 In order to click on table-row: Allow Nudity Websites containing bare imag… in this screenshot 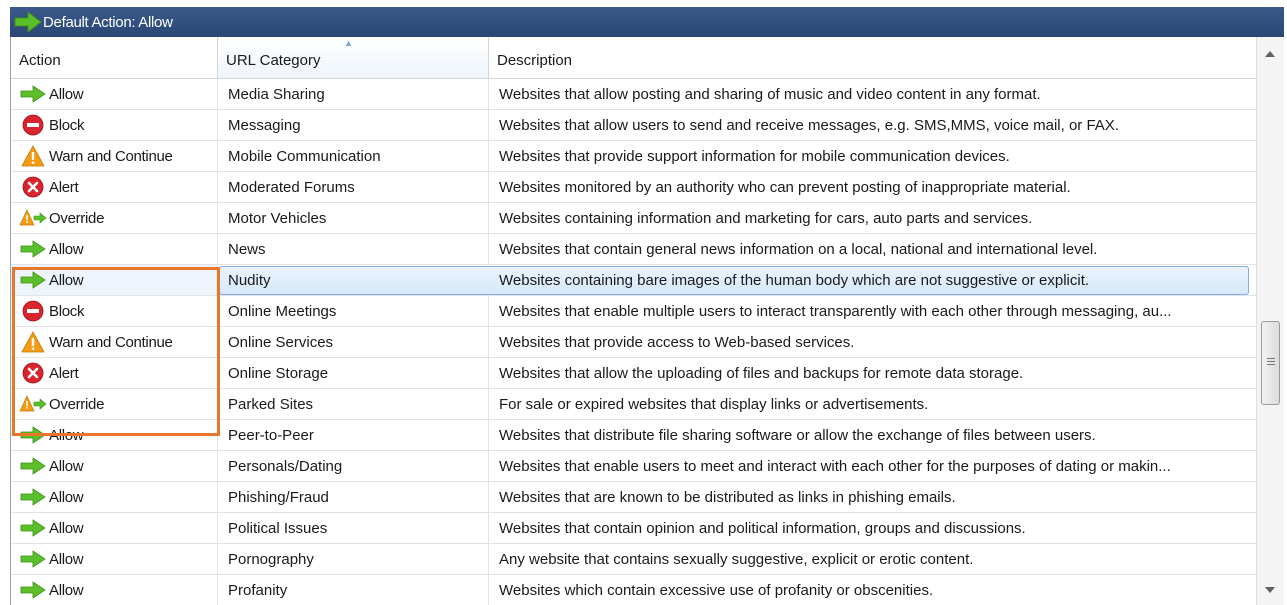, I will do `click(633, 280)`.